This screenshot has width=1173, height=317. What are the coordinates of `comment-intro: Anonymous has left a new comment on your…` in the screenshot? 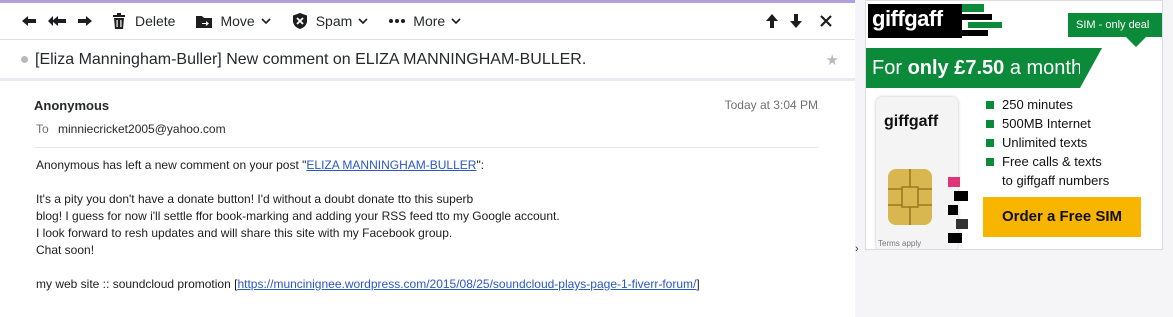 It's located at (436, 165).